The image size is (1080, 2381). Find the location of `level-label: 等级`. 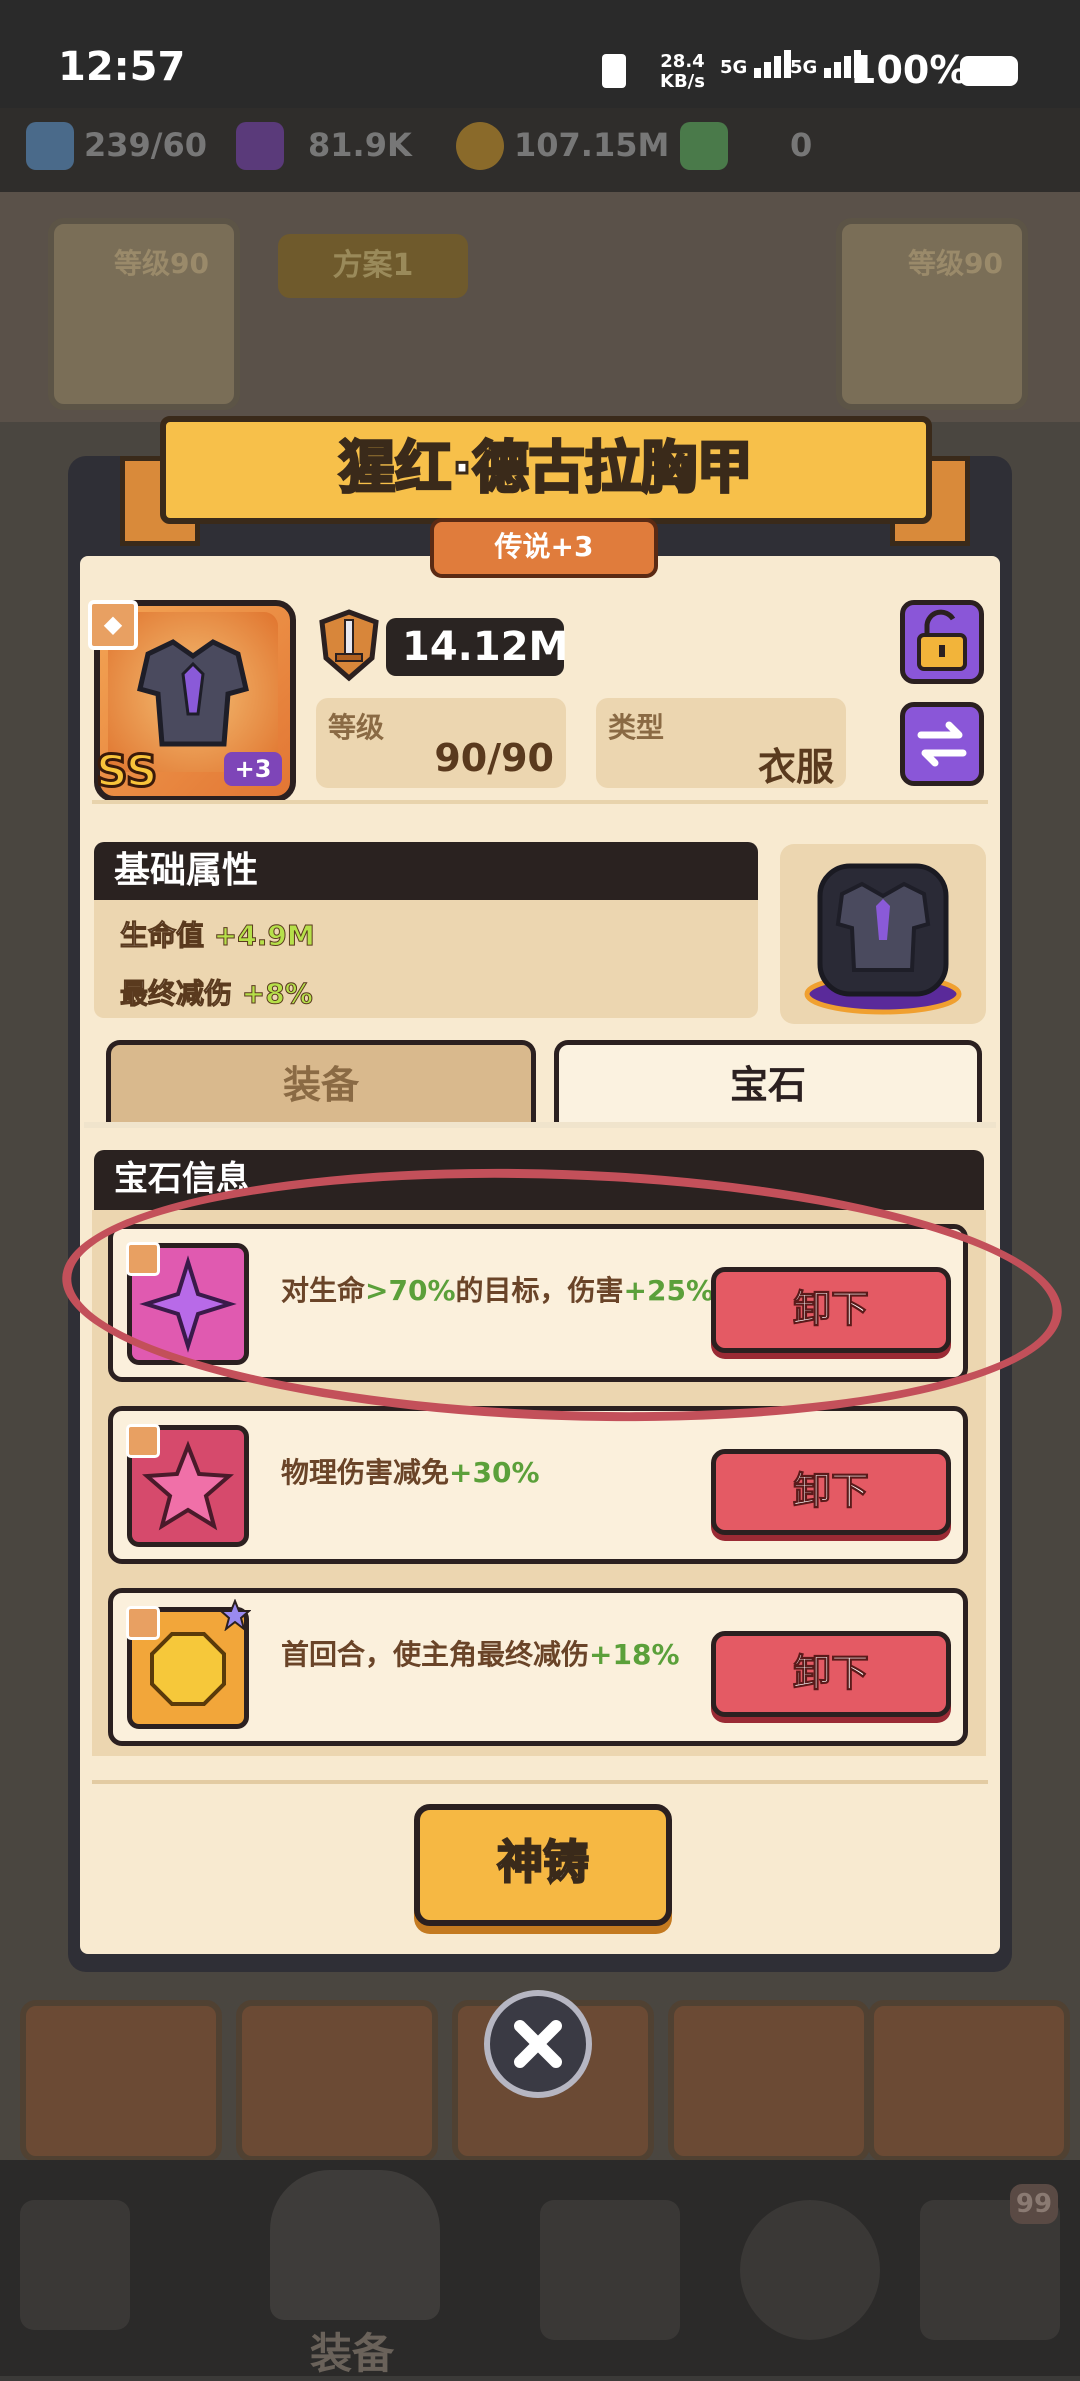

level-label: 等级 is located at coordinates (356, 727).